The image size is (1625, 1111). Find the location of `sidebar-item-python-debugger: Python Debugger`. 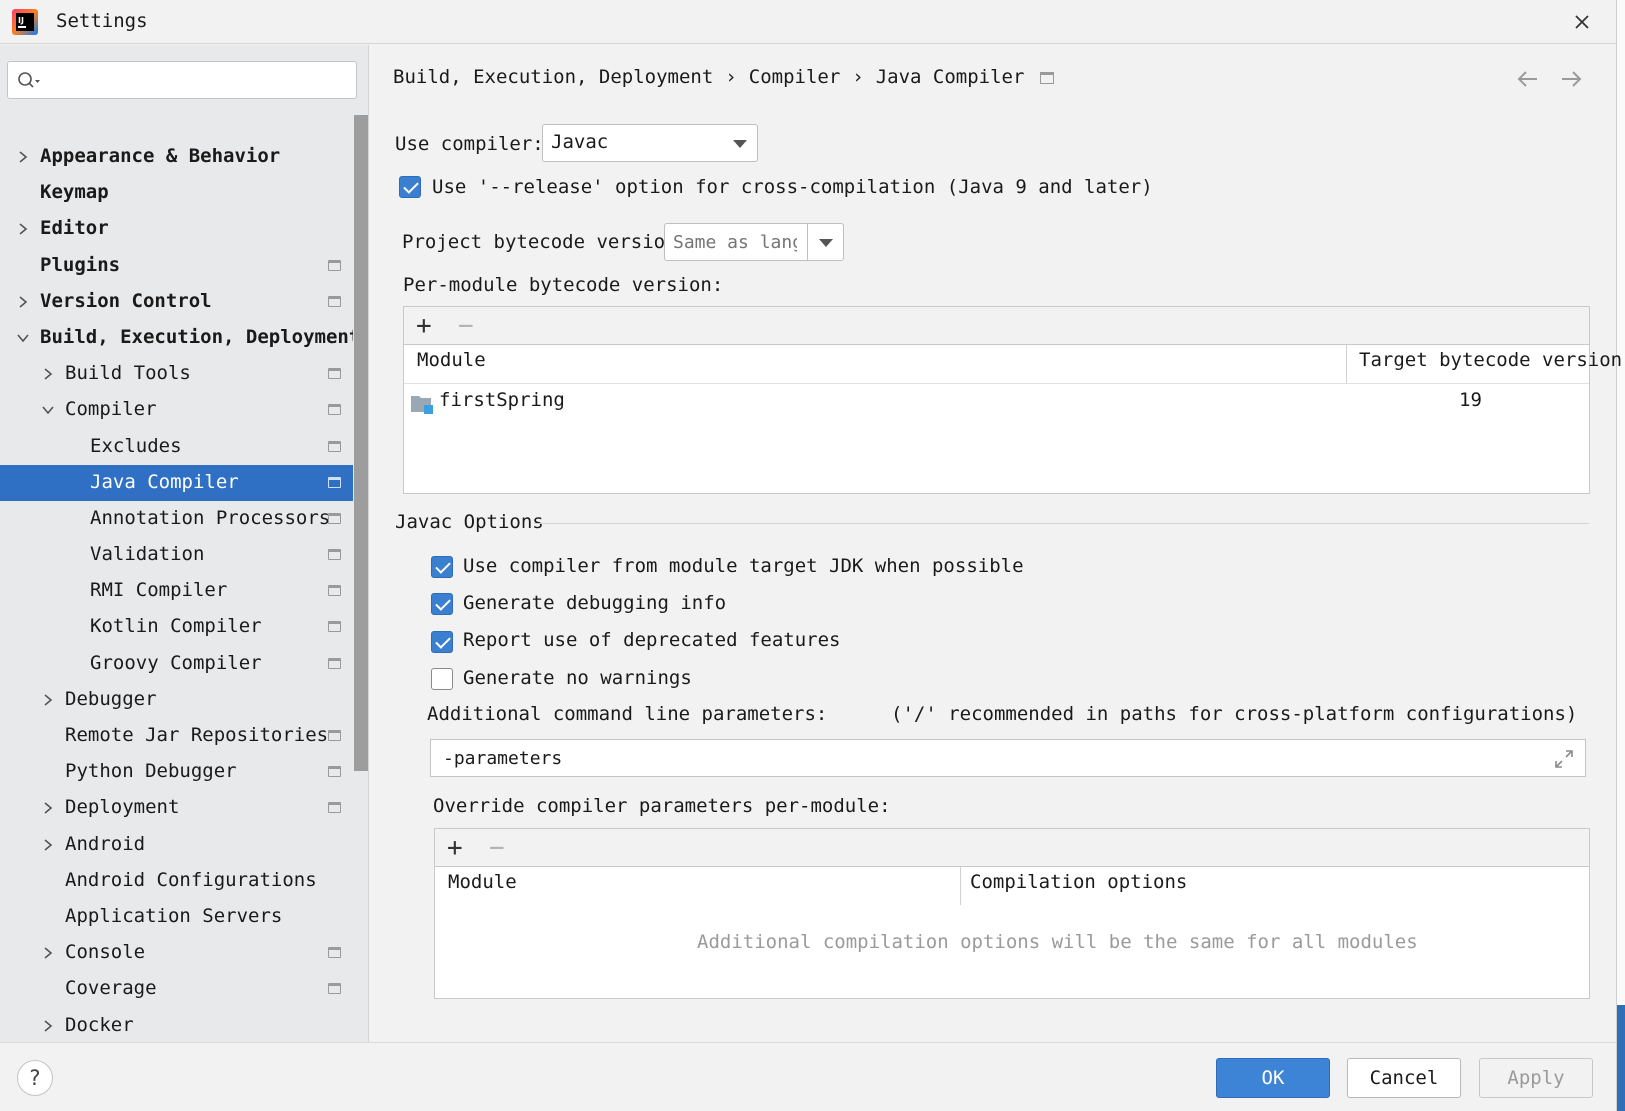

sidebar-item-python-debugger: Python Debugger is located at coordinates (184, 772).